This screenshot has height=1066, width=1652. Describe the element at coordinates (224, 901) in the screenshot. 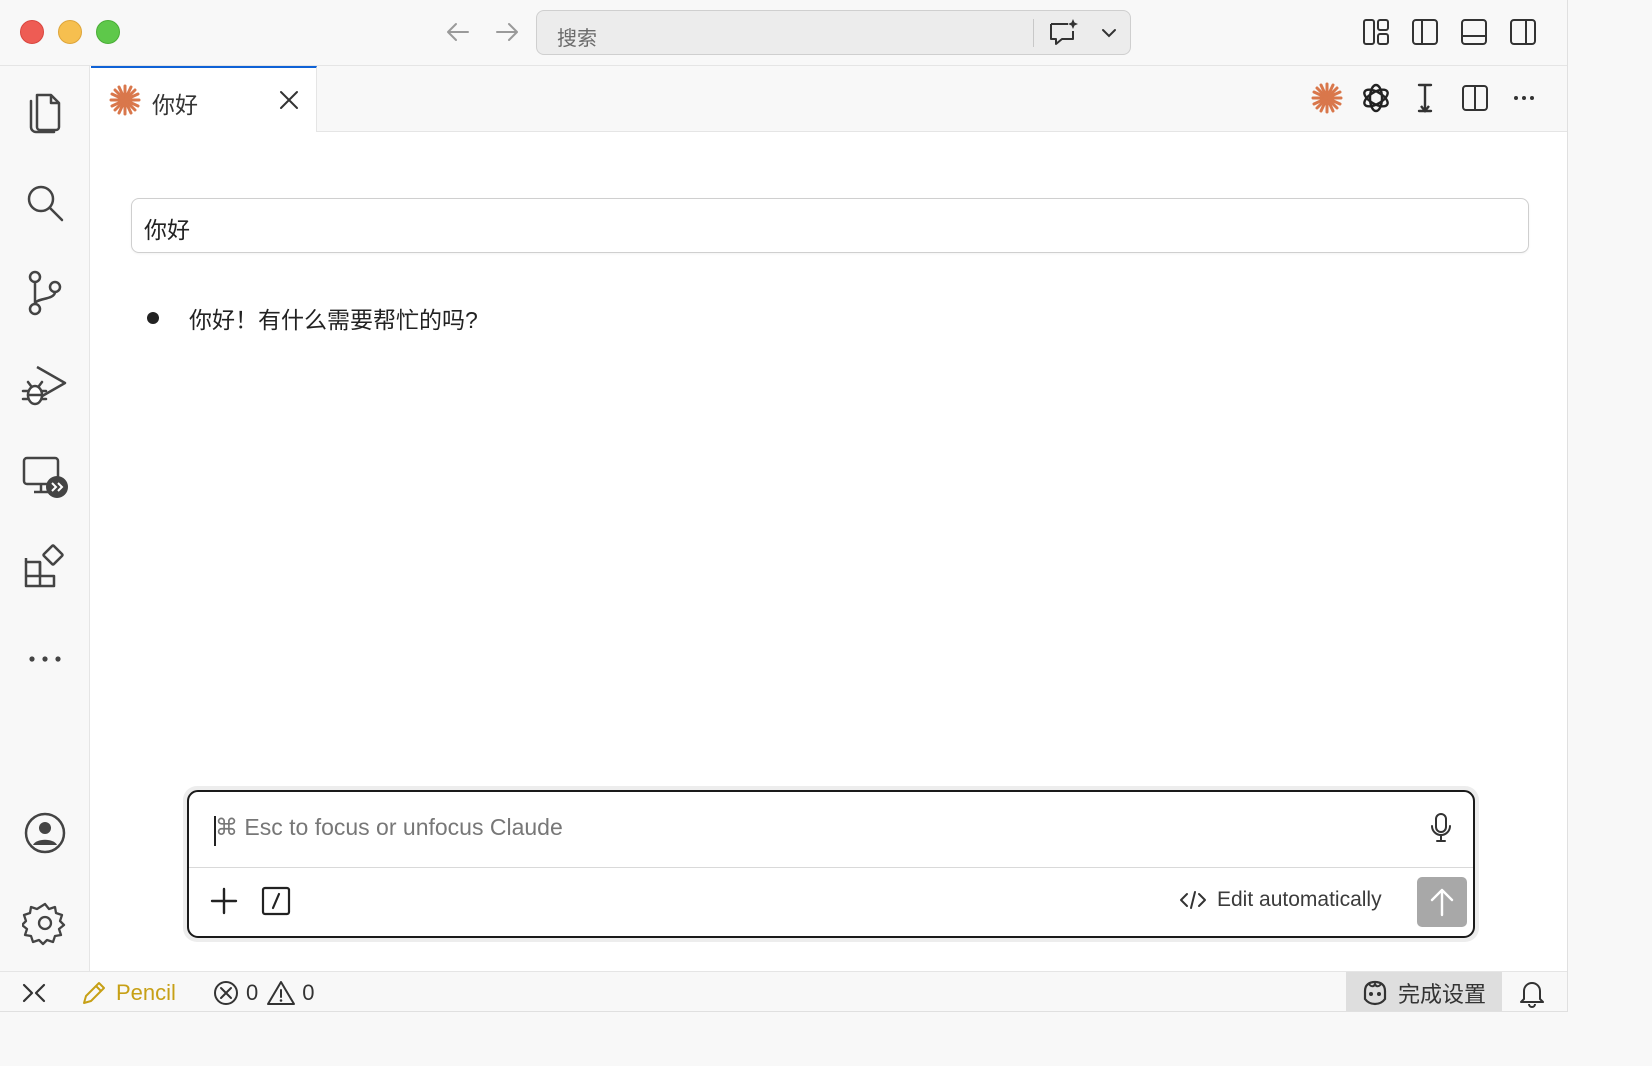

I see `add-attachment-button` at that location.